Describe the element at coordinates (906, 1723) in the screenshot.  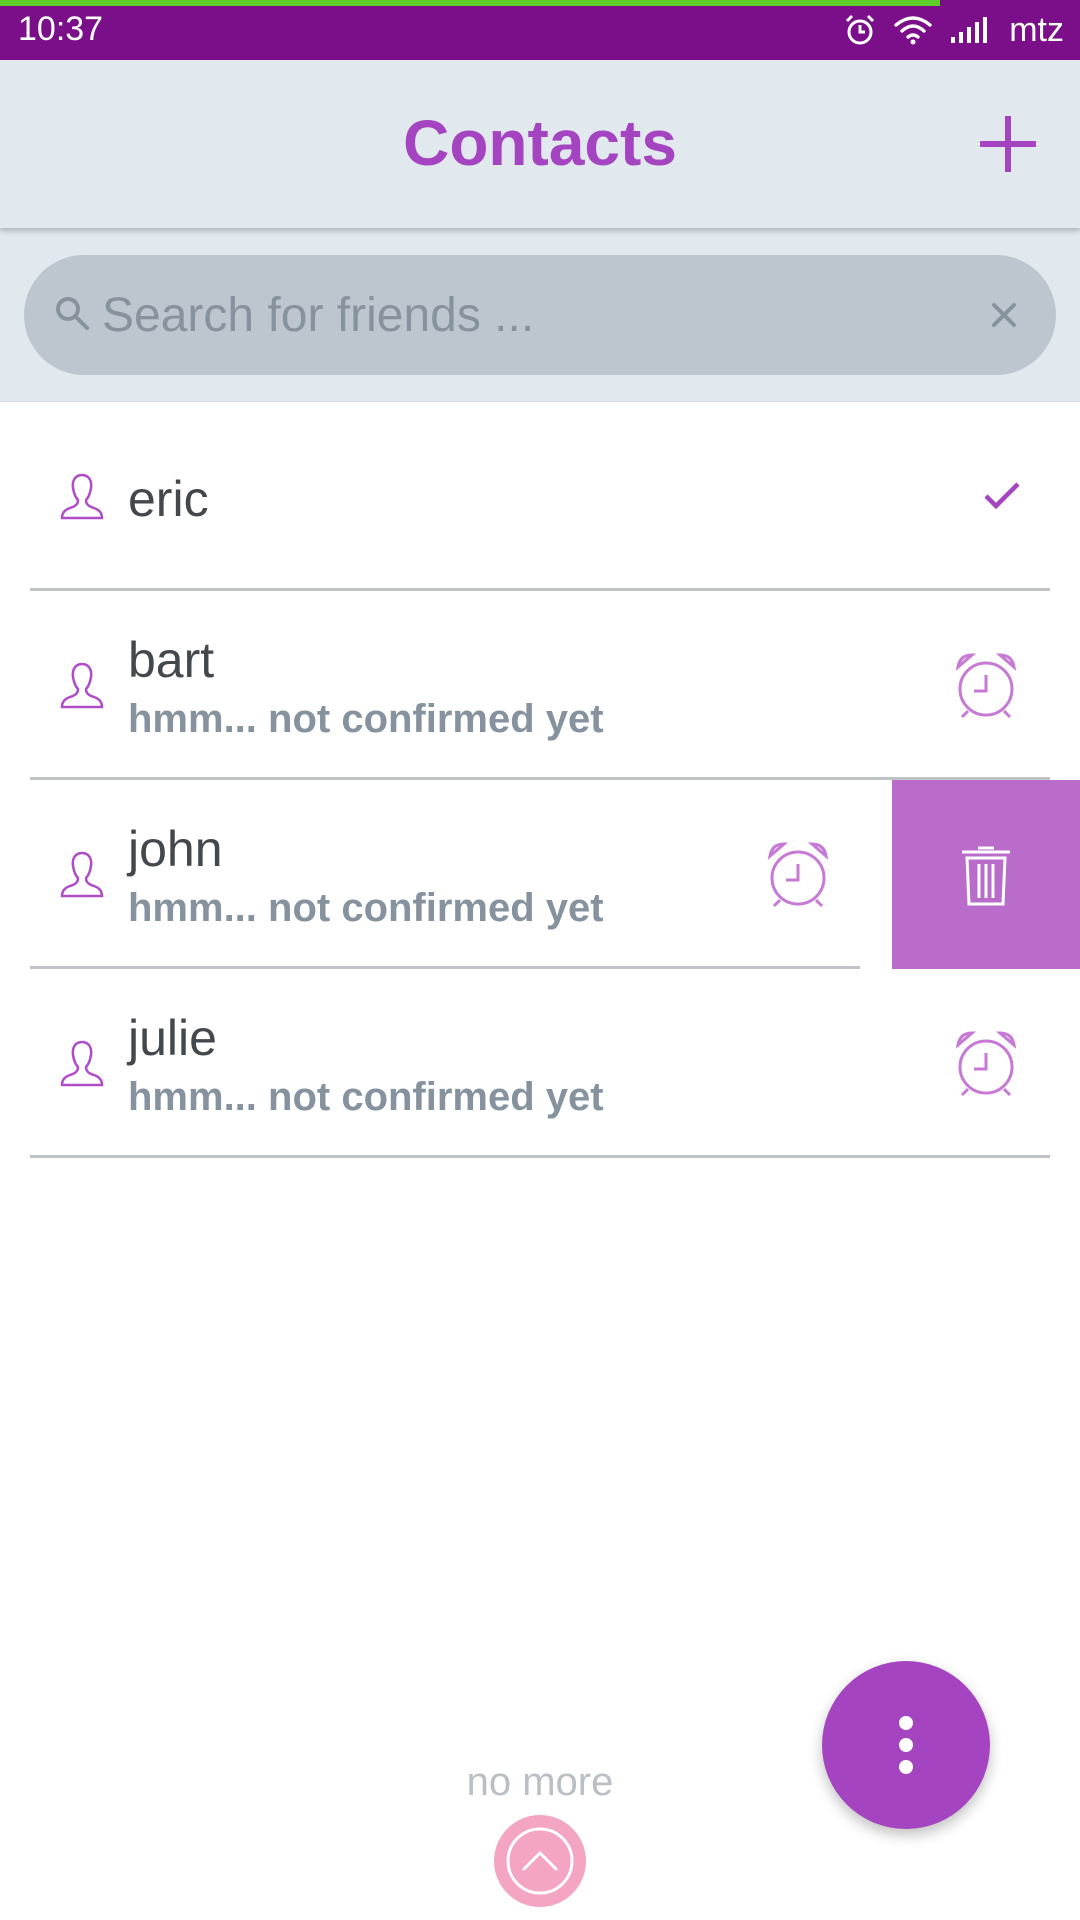
I see `more-vertical-icon` at that location.